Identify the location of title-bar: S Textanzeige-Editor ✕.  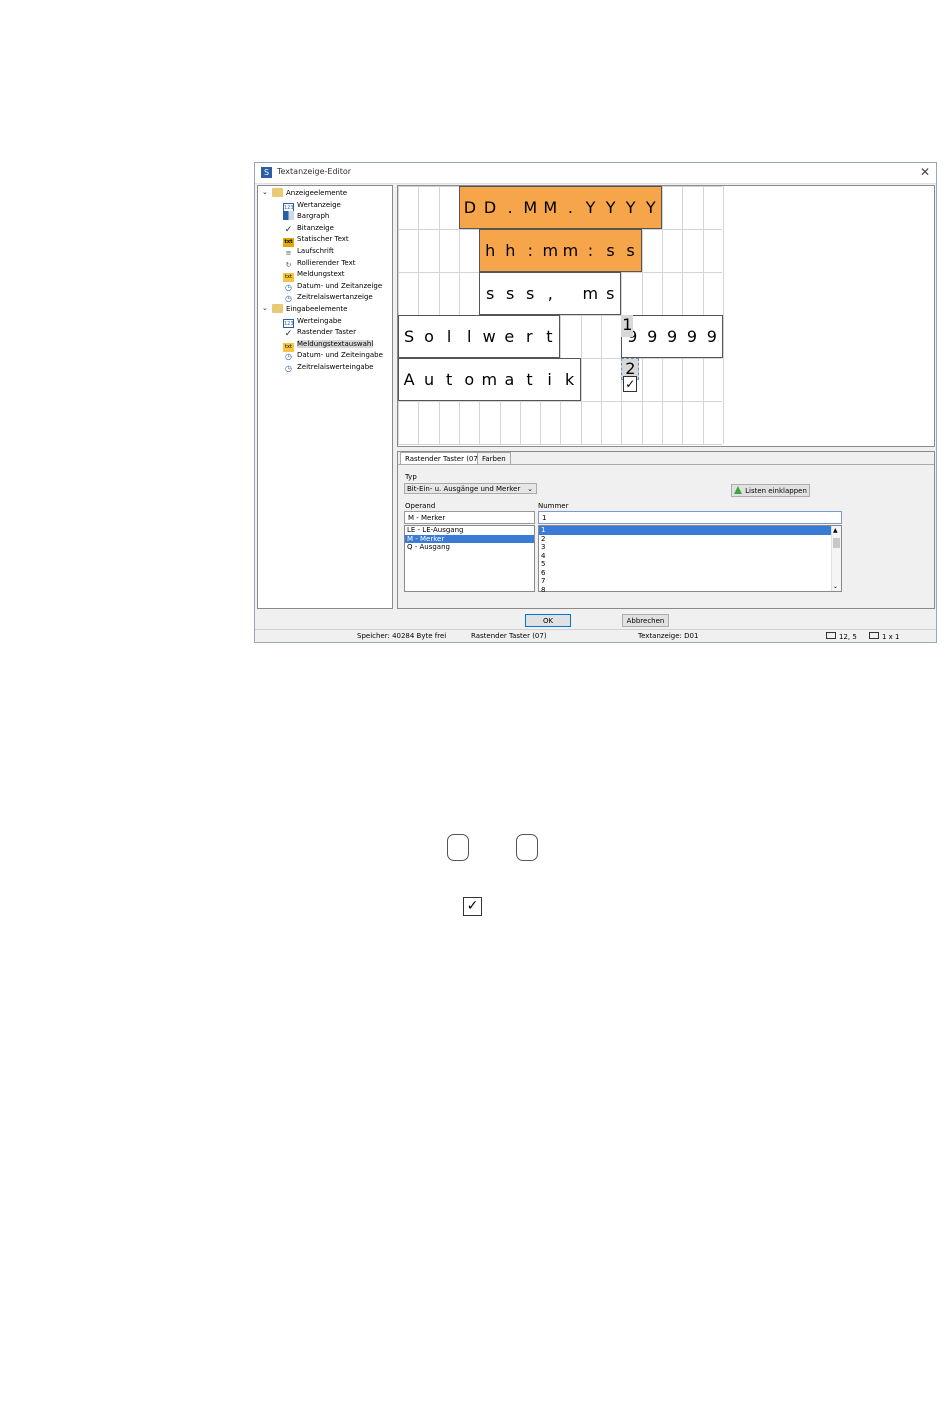
(595, 173).